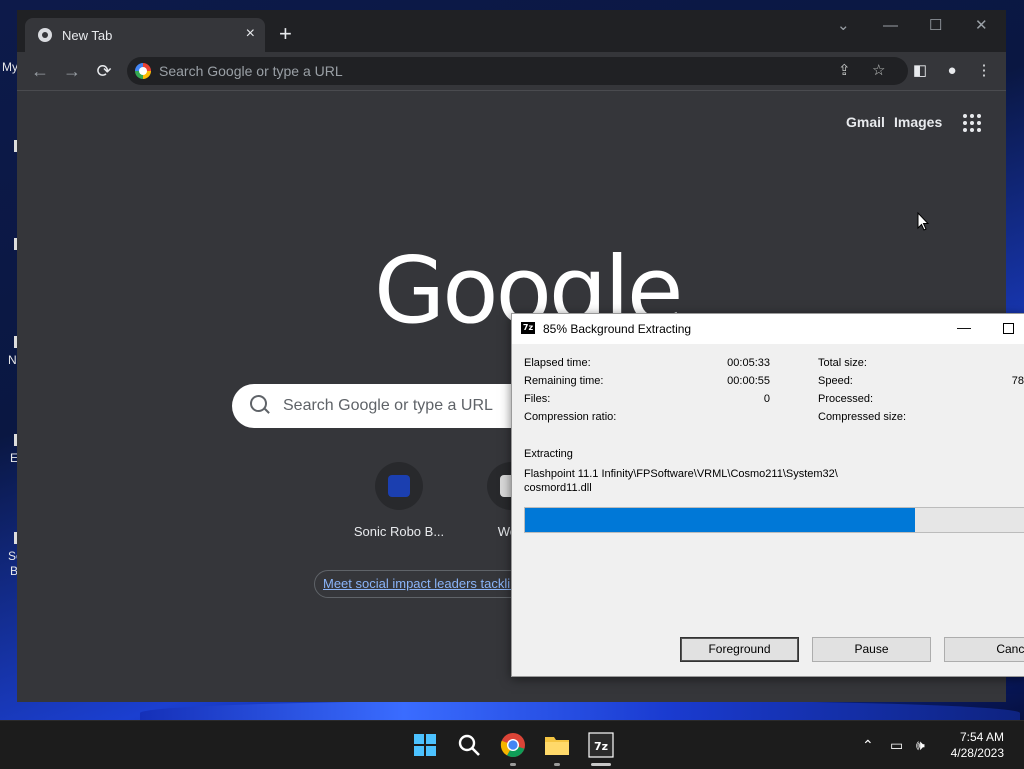 Image resolution: width=1024 pixels, height=769 pixels. I want to click on compression-ratio-label: Compression ratio:, so click(570, 417).